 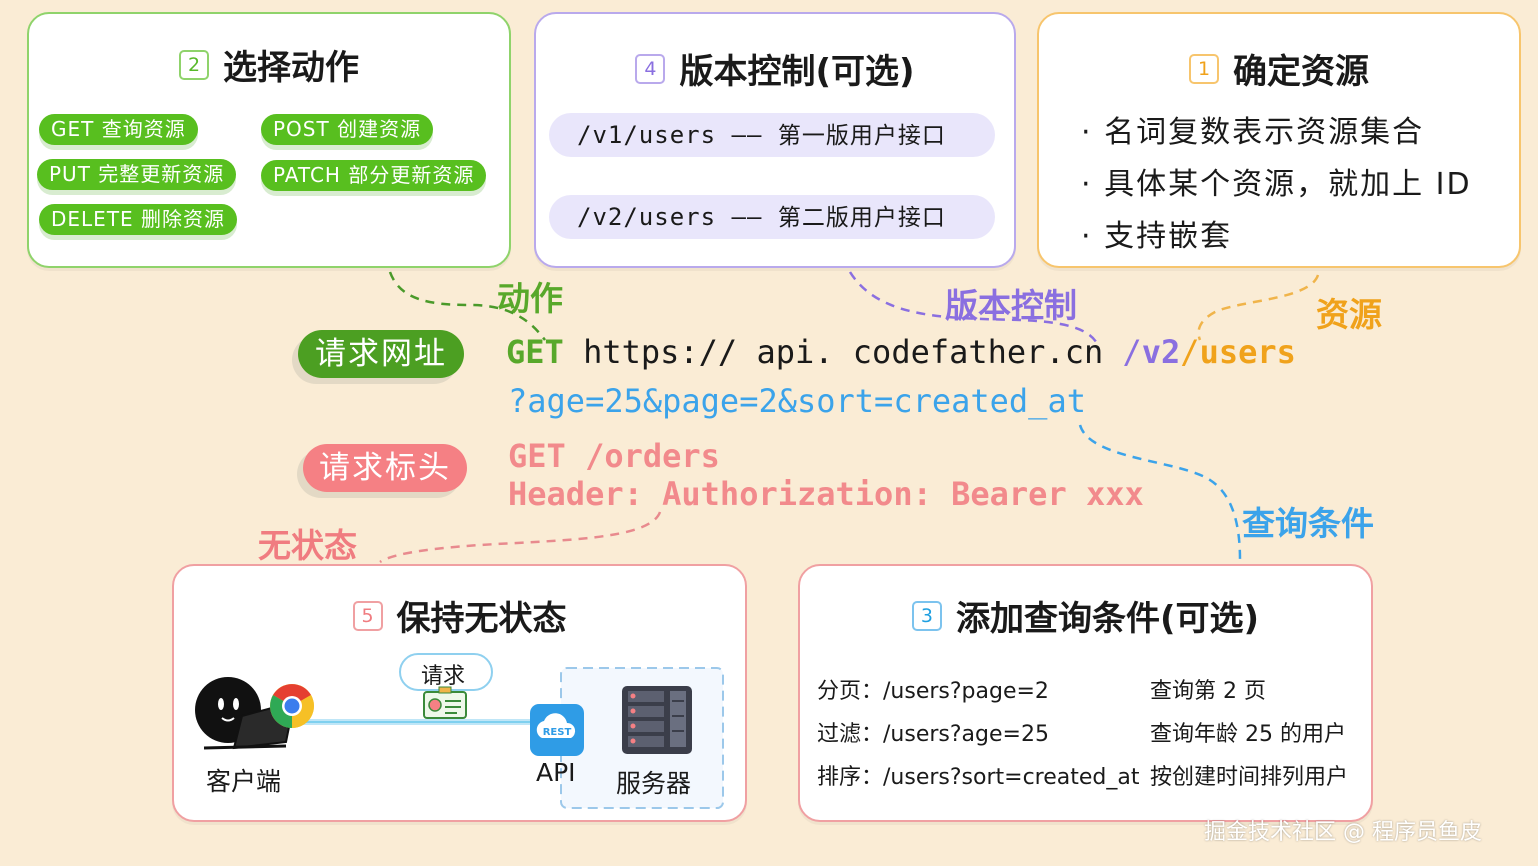 I want to click on card-title: 4 版本控制(可选), so click(x=775, y=68).